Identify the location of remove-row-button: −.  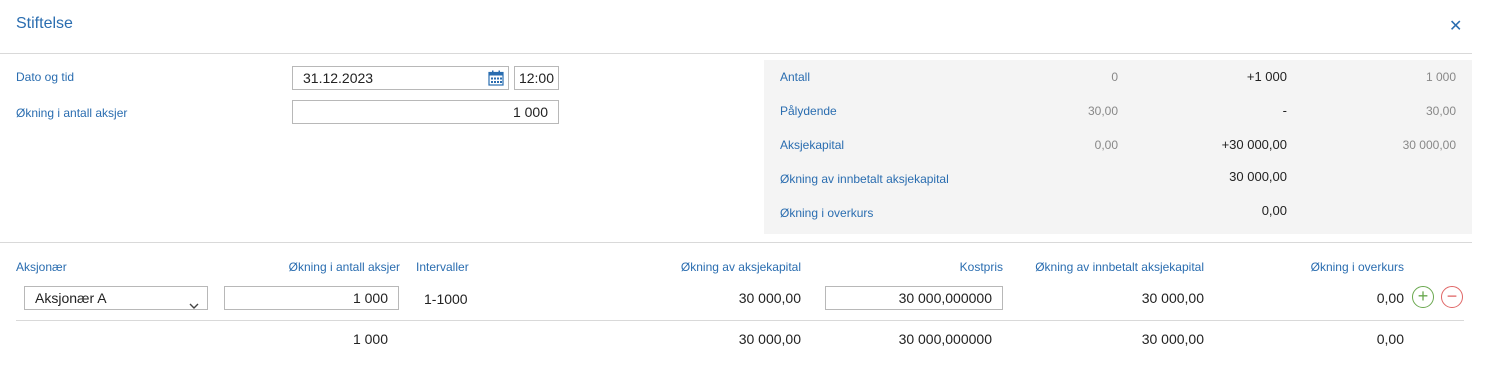
(1452, 297).